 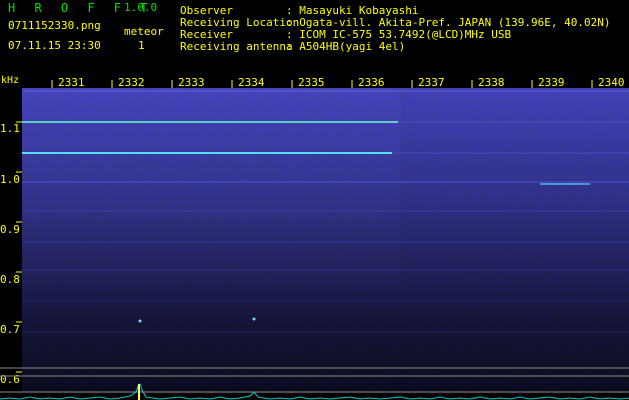 I want to click on y-tick-label: 0.9, so click(x=10, y=229).